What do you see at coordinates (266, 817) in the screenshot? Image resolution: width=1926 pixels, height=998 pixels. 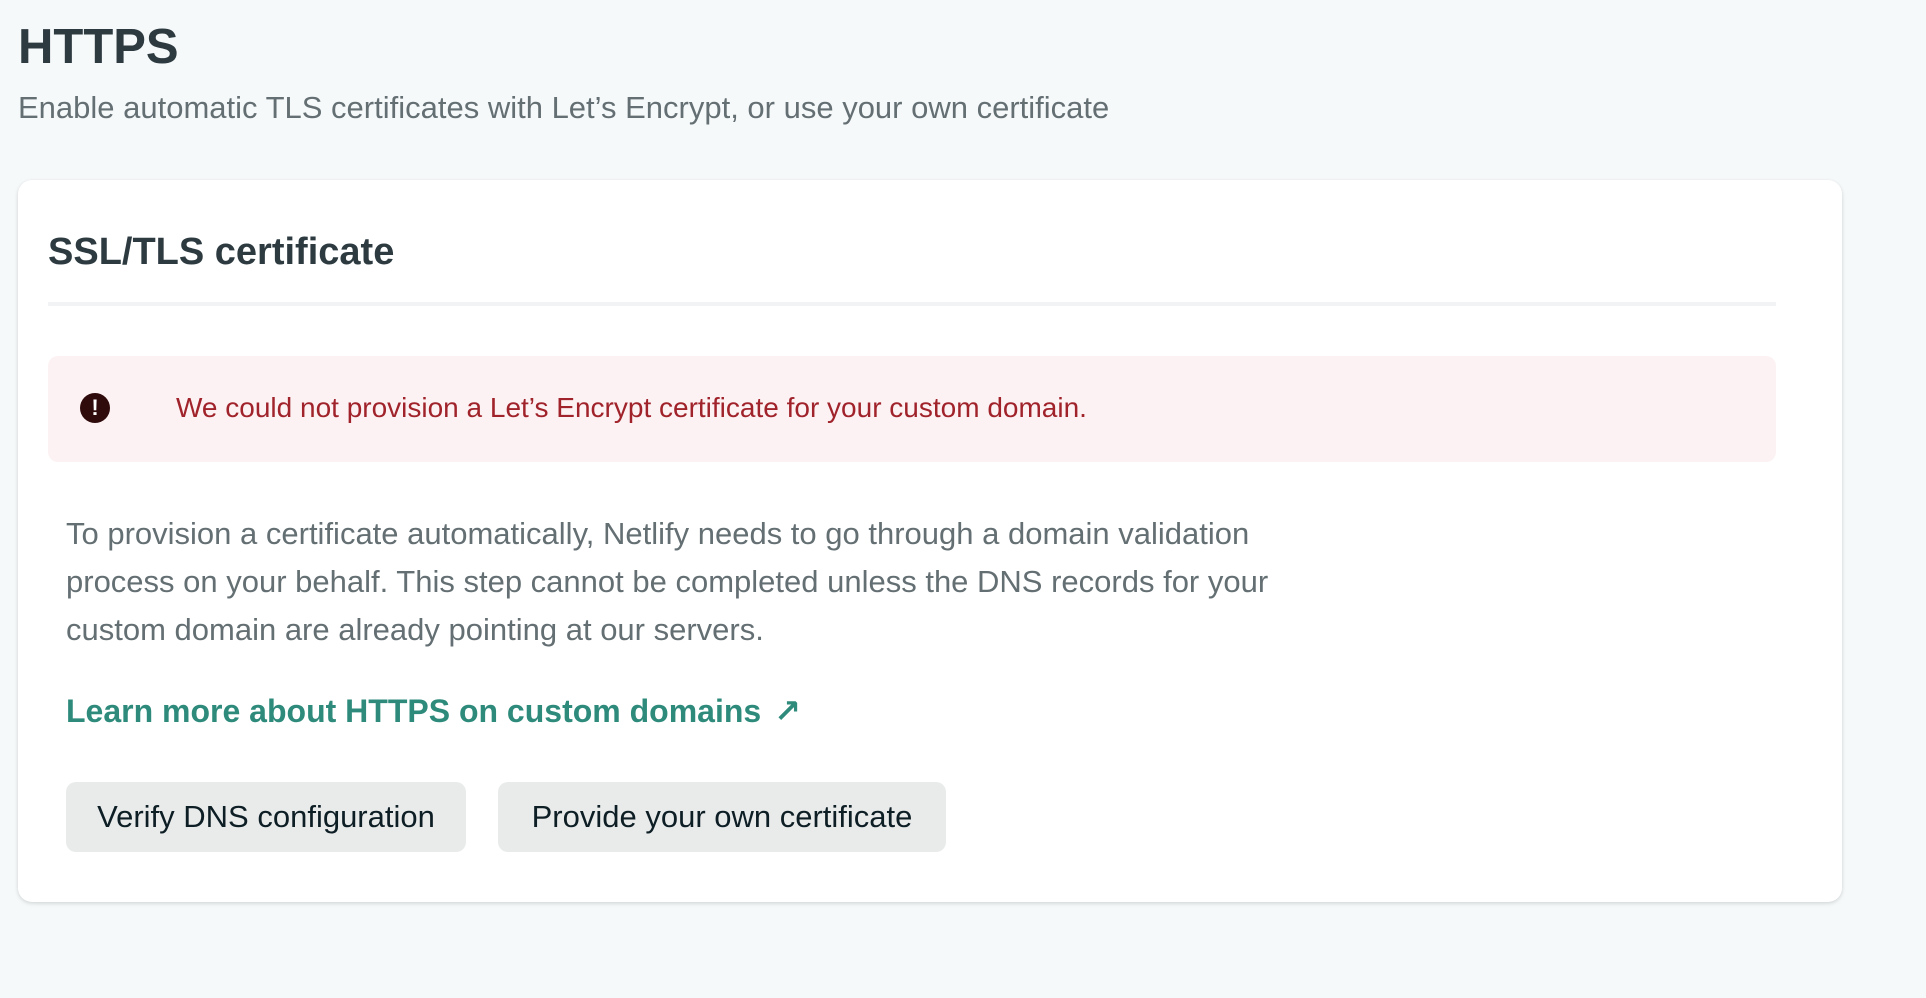 I see `verify-dns-button: Verify DNS configuration` at bounding box center [266, 817].